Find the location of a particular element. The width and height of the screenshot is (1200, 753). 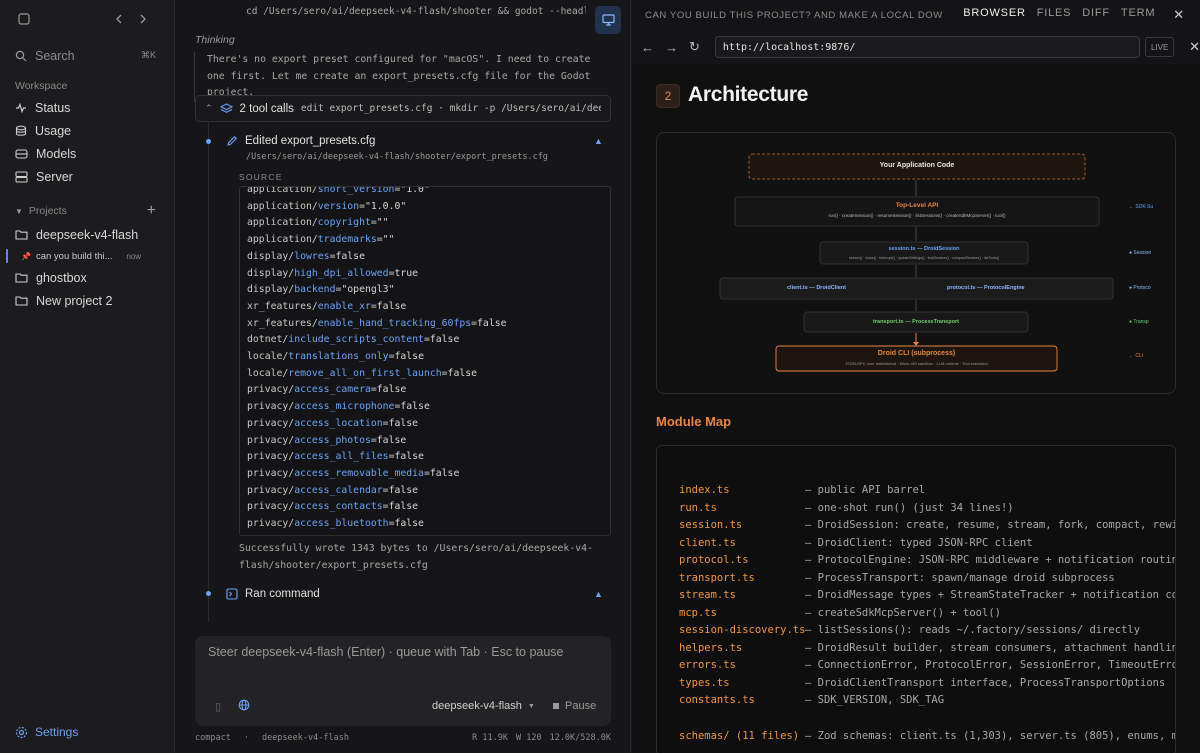

thread-item-active: 📌 can you build thi... now is located at coordinates (87, 256).